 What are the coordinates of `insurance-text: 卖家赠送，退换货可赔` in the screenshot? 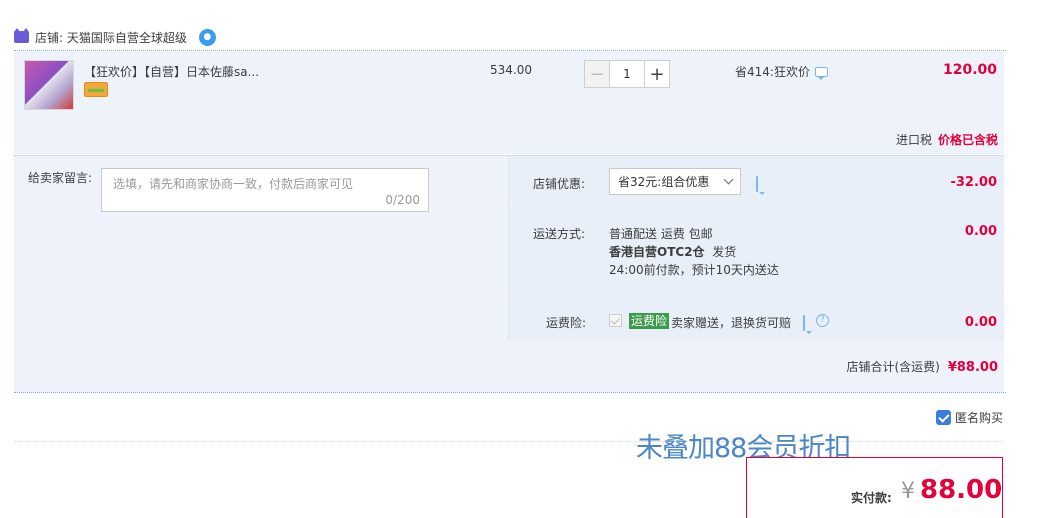 It's located at (731, 323).